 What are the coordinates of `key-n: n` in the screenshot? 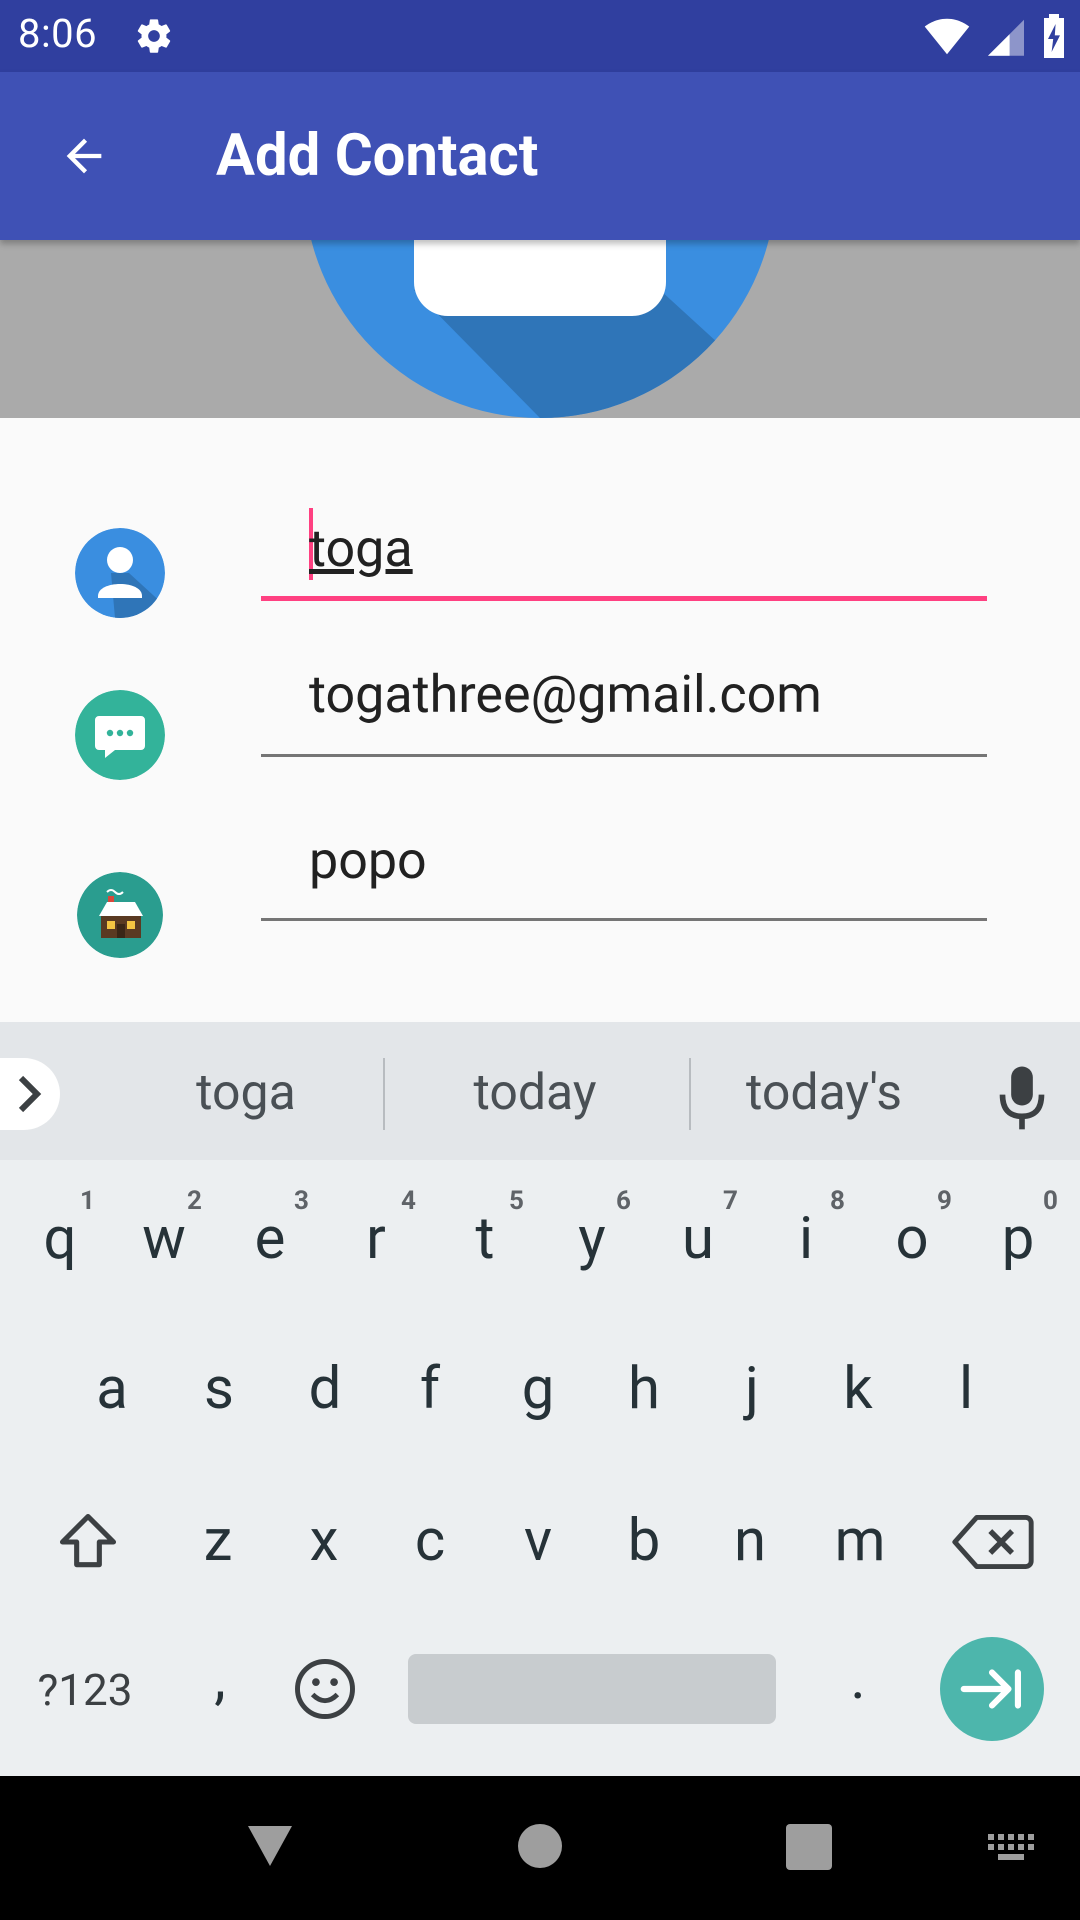 It's located at (750, 1541).